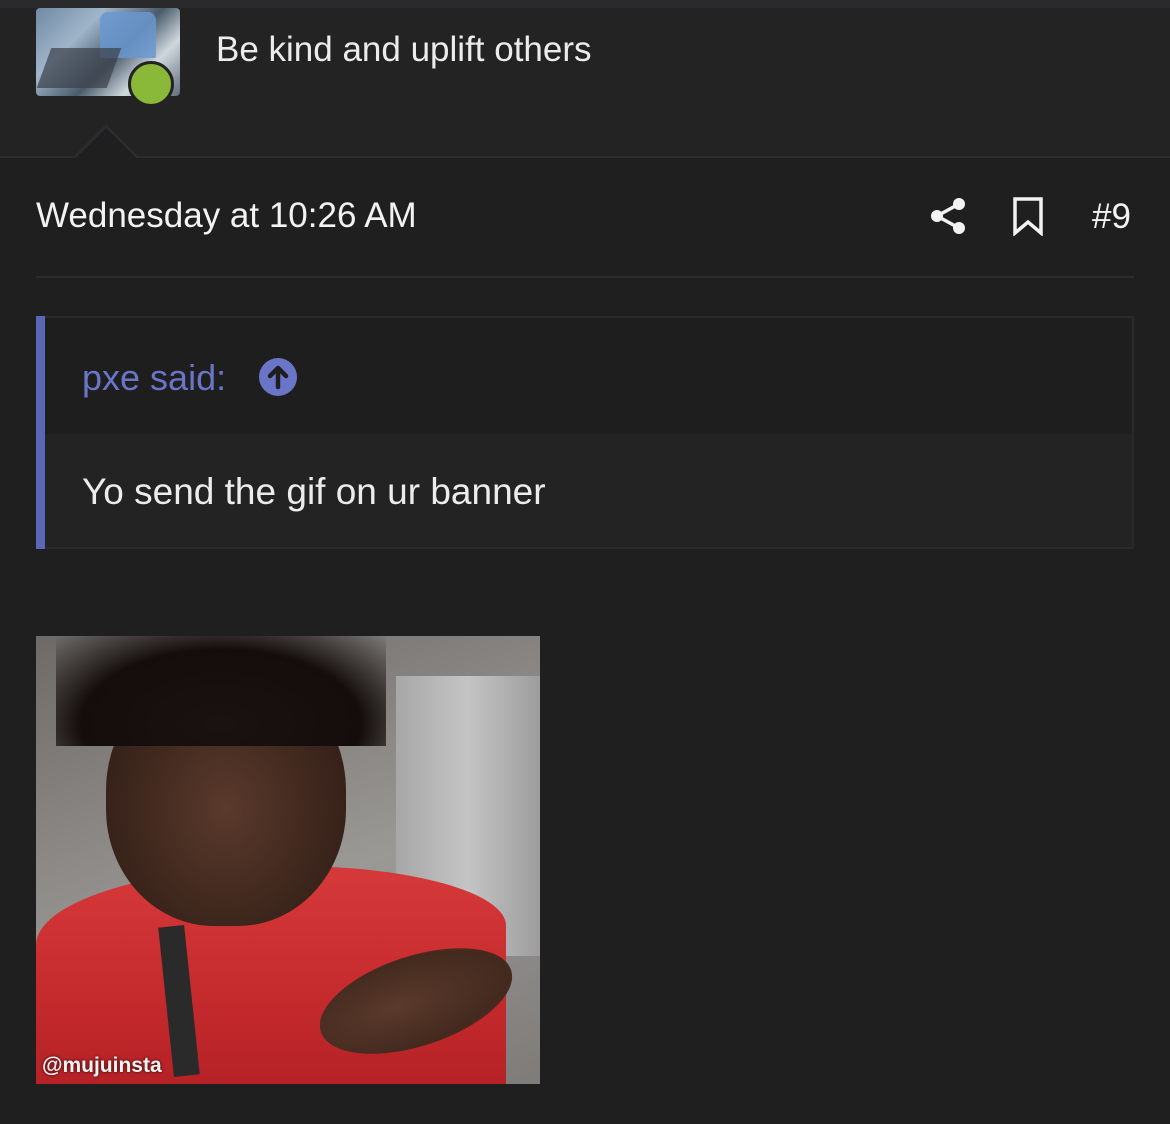 The height and width of the screenshot is (1124, 1170). I want to click on gif-watermark: @mujuinsta, so click(102, 1065).